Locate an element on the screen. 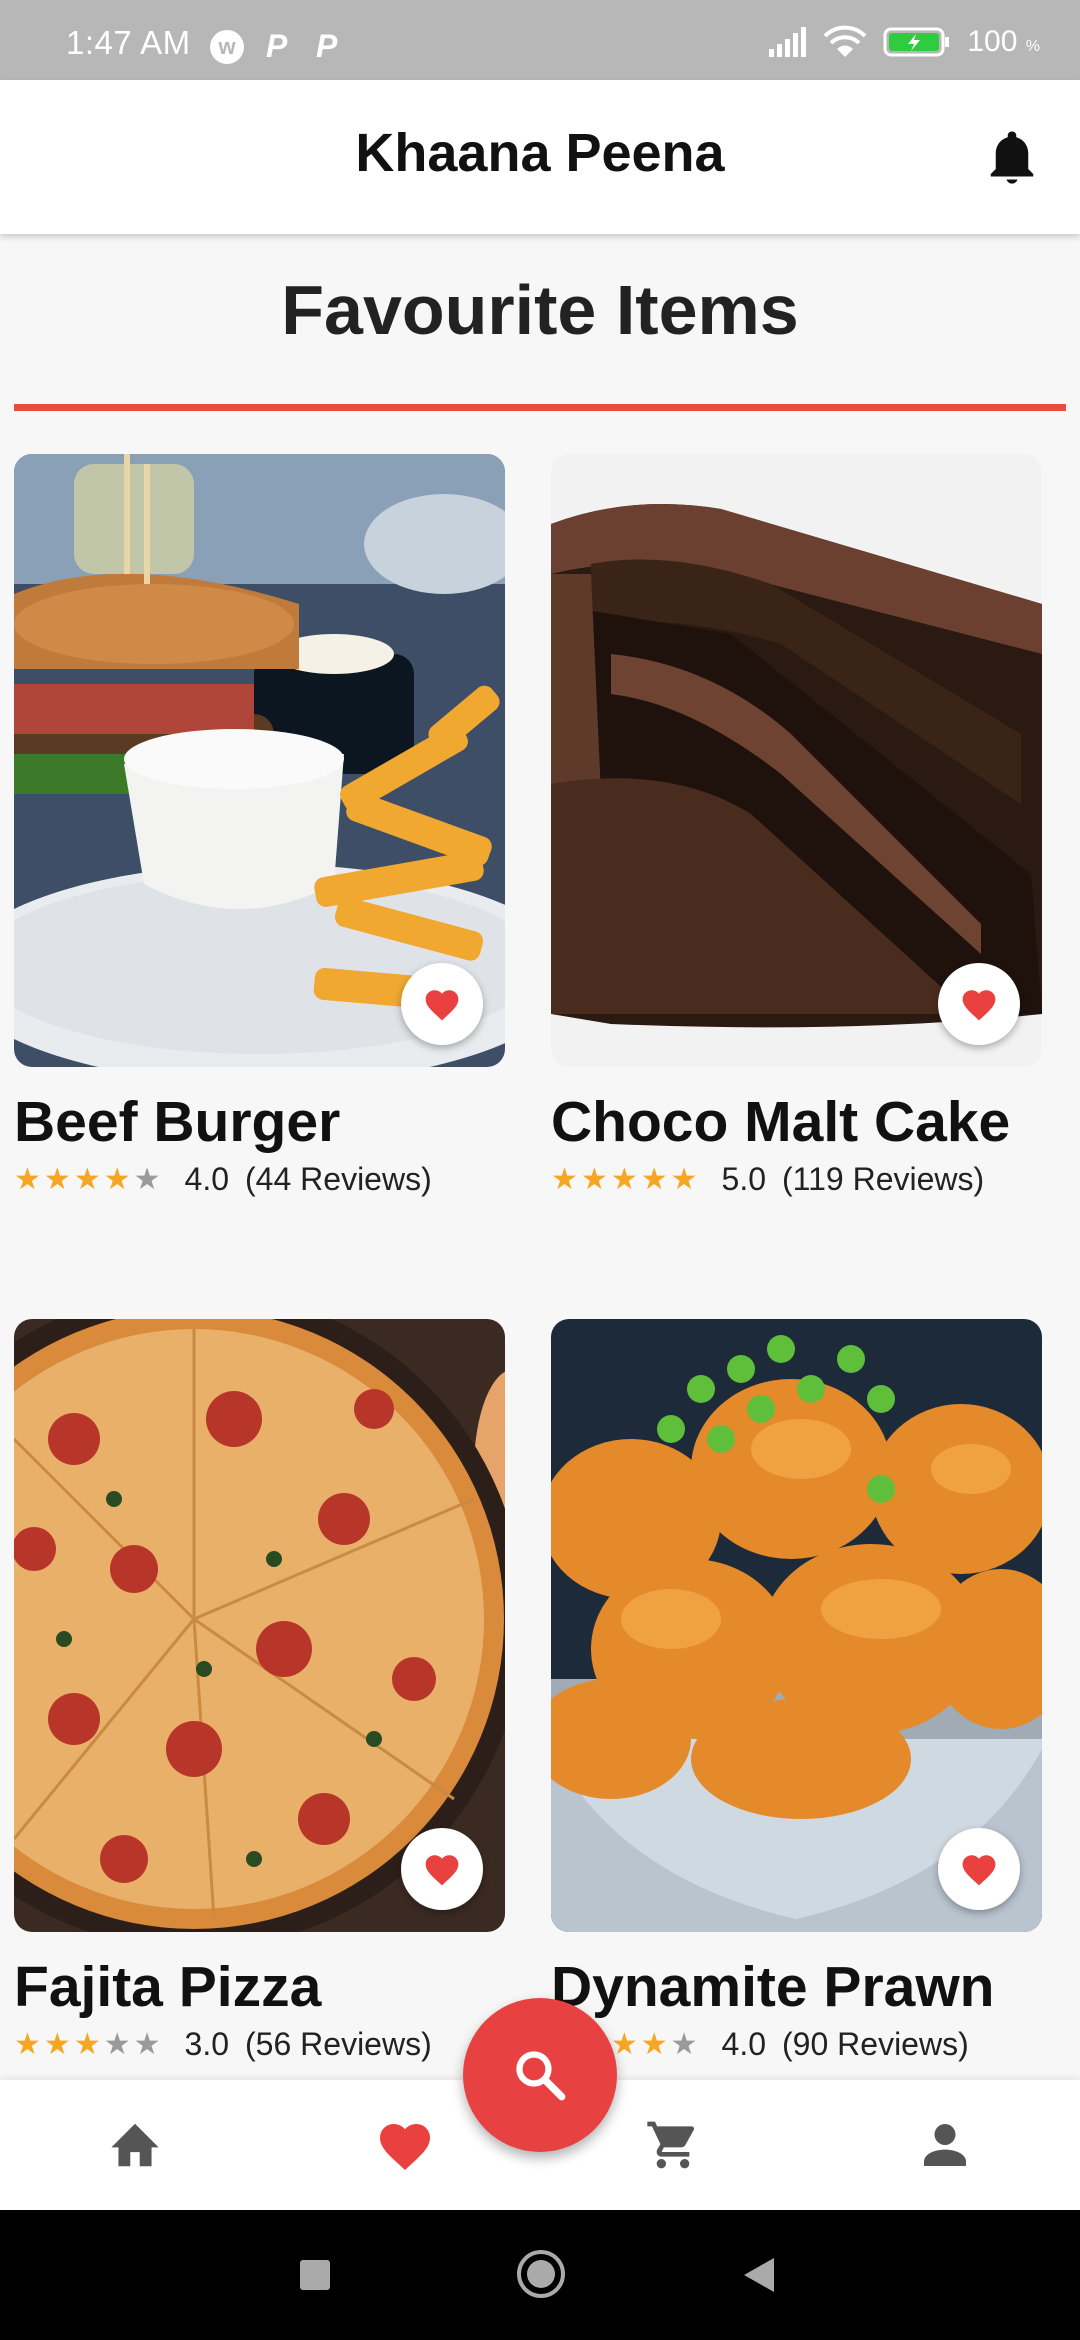 The height and width of the screenshot is (2340, 1080). bell-icon is located at coordinates (1012, 159).